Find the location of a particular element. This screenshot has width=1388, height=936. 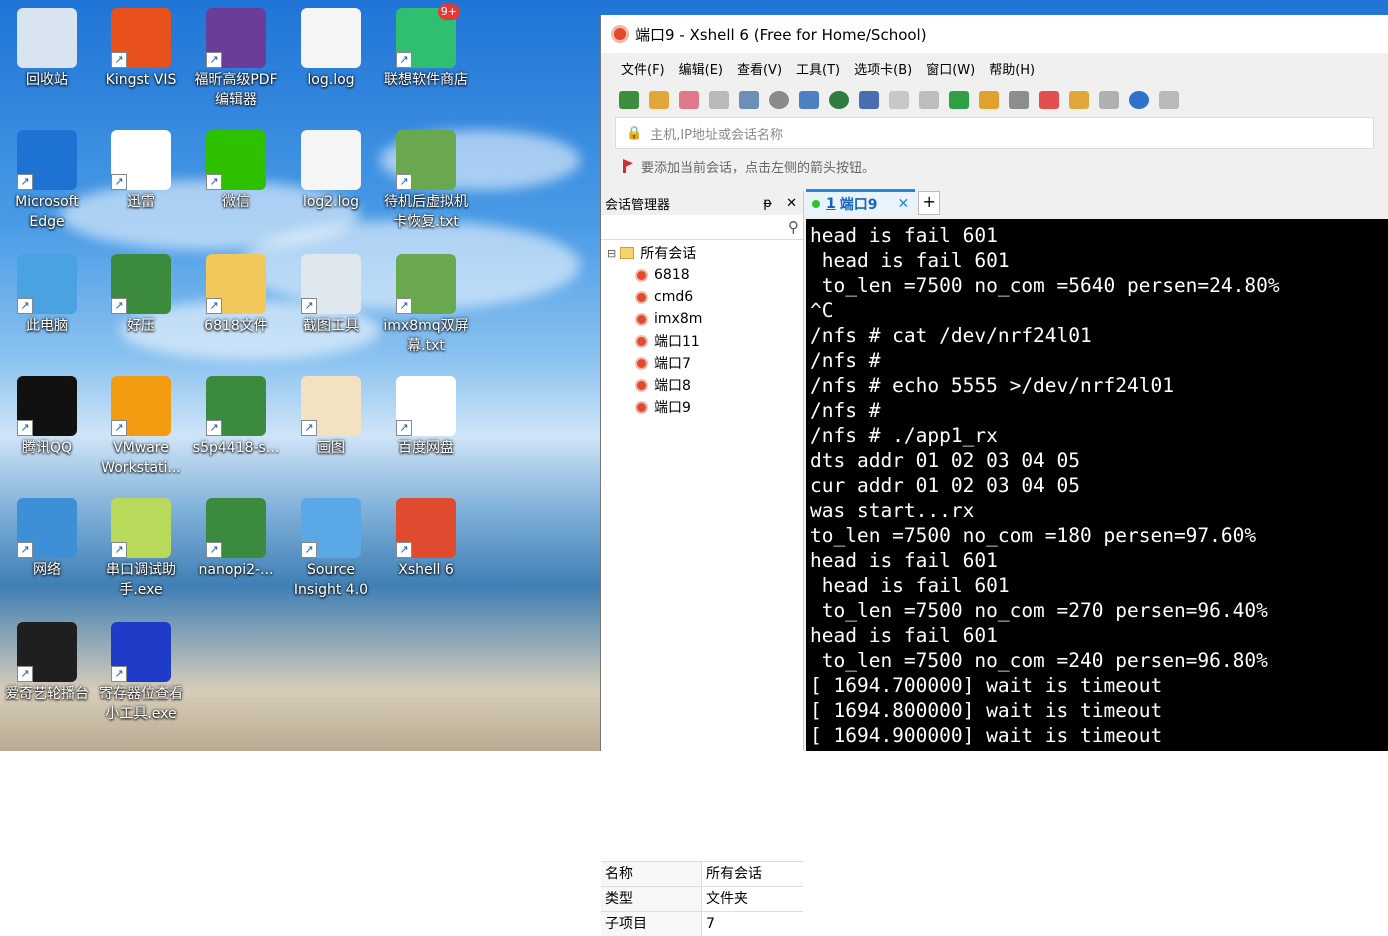

desktop-icon: ↗ 截图工具 is located at coordinates (331, 295).